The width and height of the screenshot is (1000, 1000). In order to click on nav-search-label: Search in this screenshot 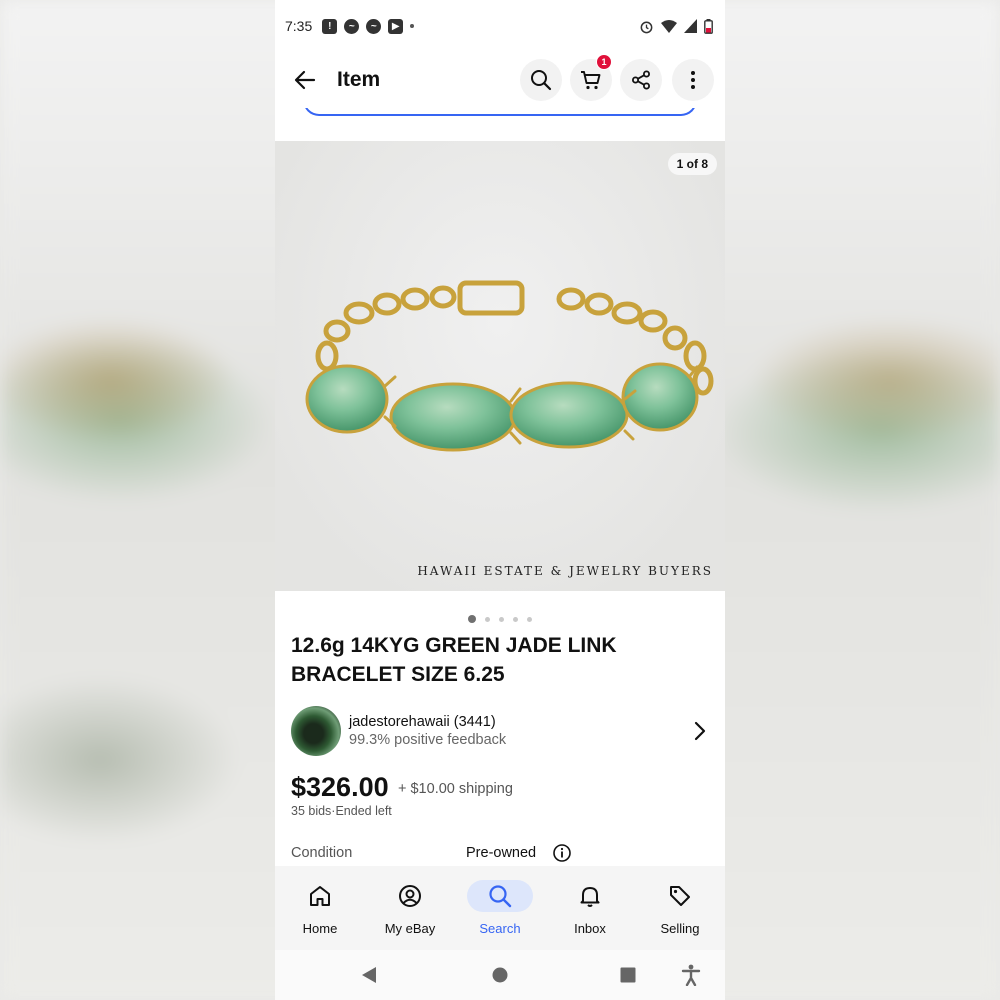, I will do `click(500, 928)`.